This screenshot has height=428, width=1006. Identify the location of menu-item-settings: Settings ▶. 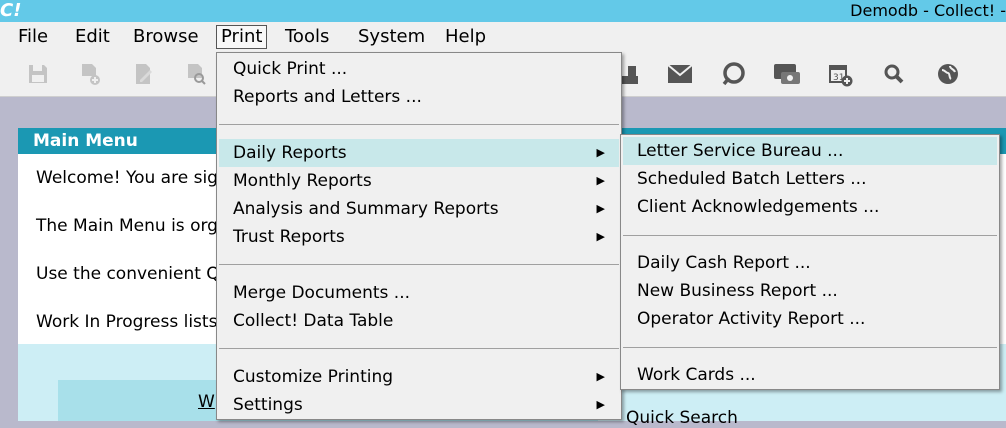
(419, 405).